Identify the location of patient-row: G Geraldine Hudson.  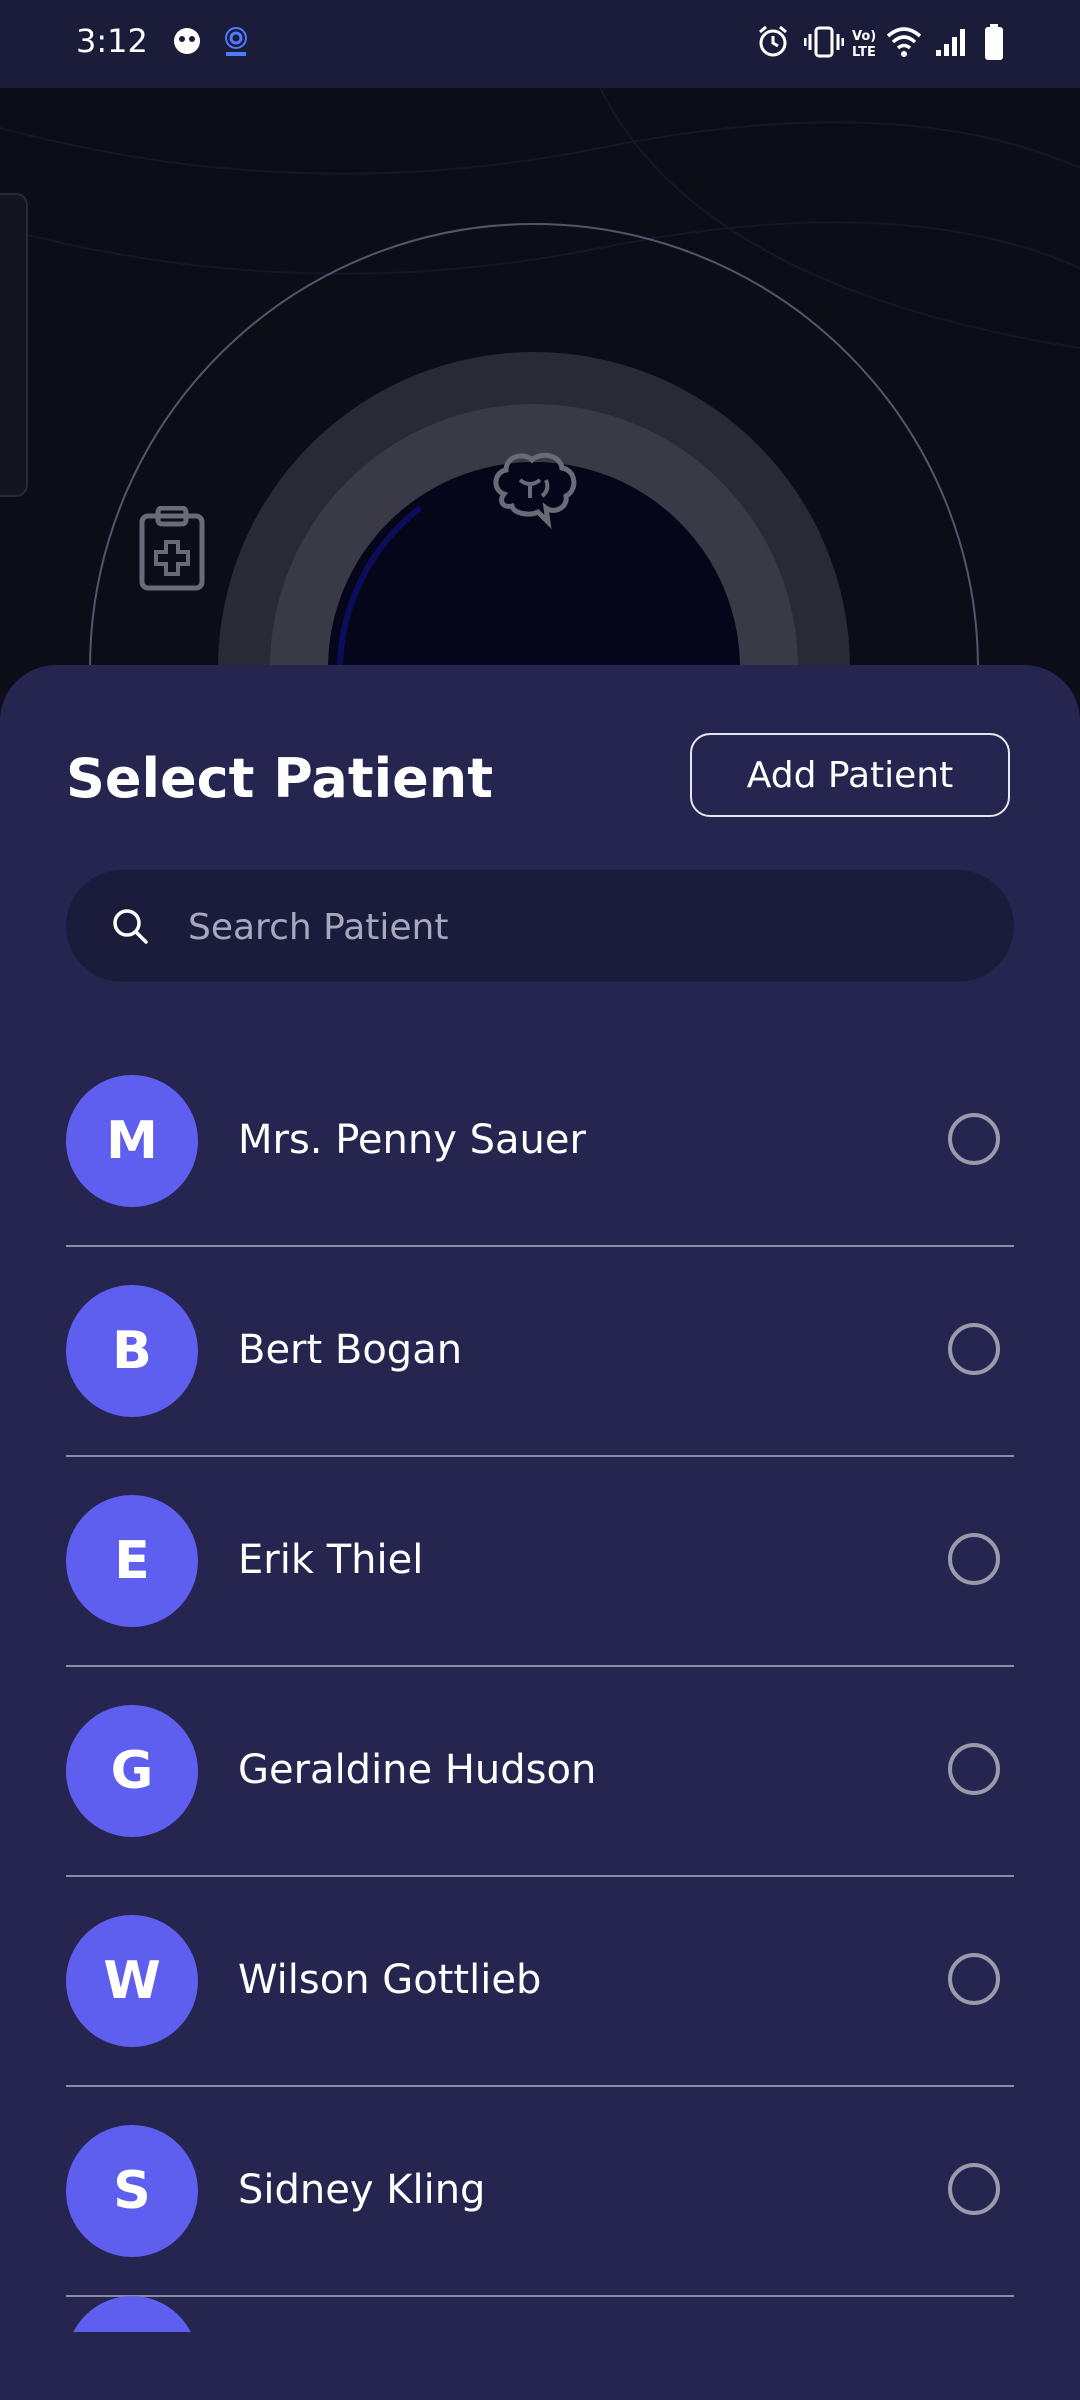
(540, 1771).